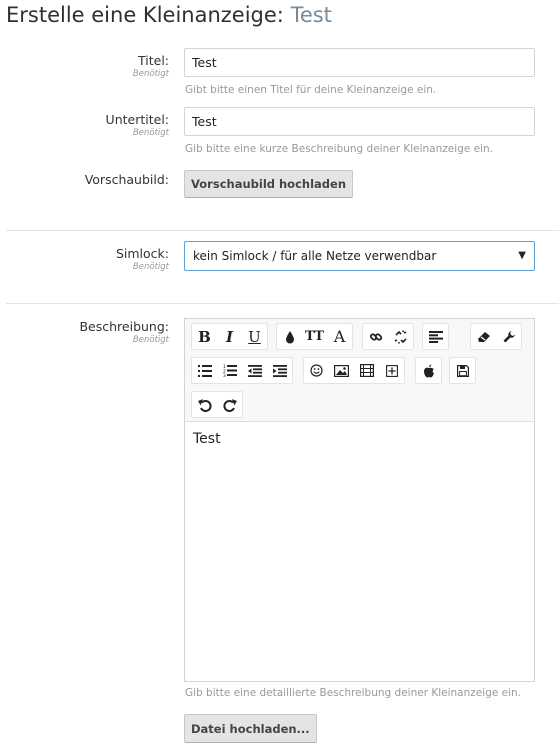  I want to click on remove-format-icon, so click(483, 336).